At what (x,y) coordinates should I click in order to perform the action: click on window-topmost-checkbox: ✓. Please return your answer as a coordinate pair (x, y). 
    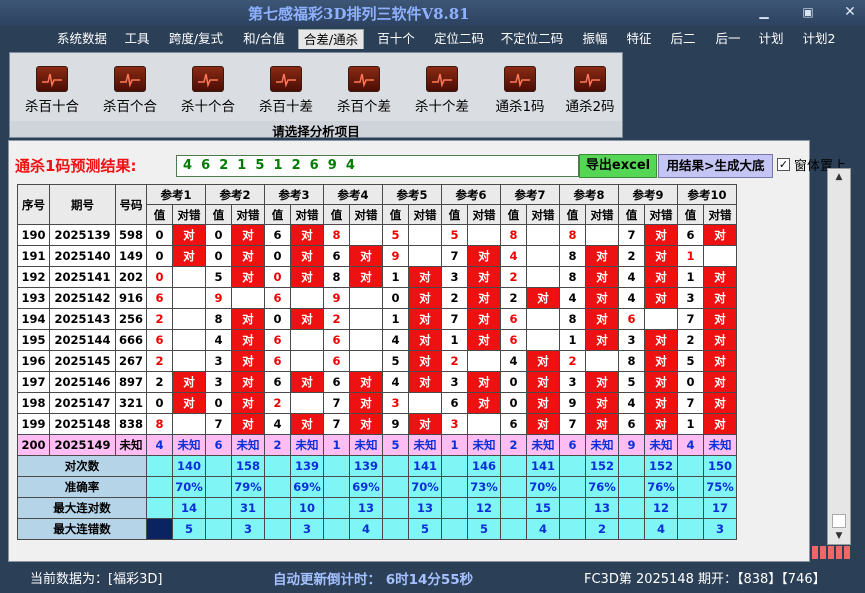
    Looking at the image, I should click on (783, 164).